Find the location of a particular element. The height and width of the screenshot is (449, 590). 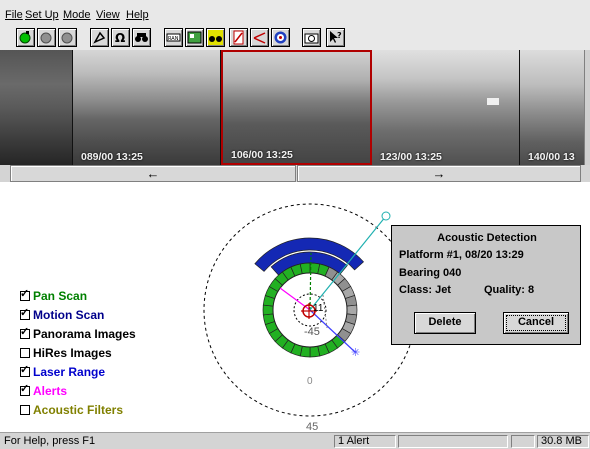

filmstrip-nav: ← → is located at coordinates (295, 173).